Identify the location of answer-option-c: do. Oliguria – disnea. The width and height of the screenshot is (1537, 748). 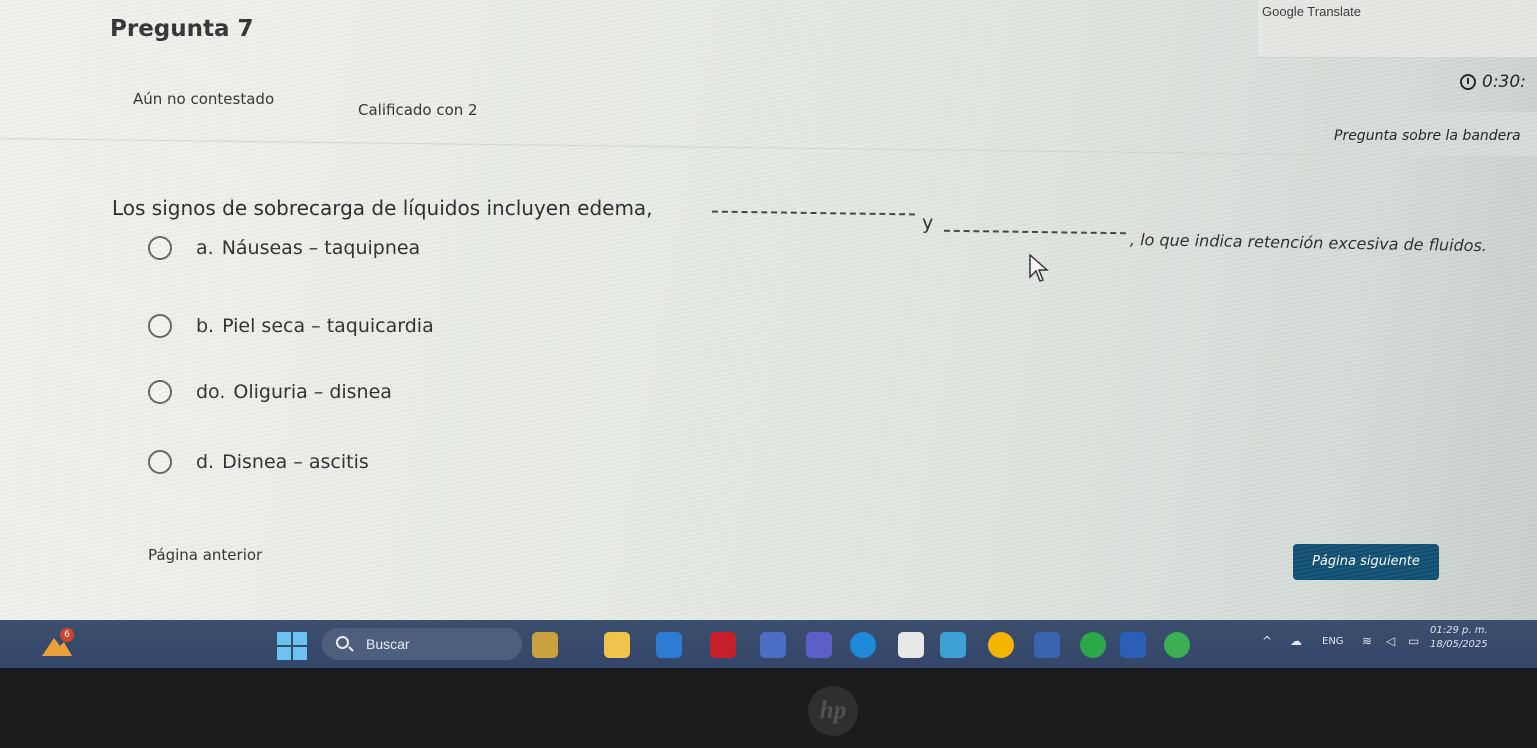
(270, 392).